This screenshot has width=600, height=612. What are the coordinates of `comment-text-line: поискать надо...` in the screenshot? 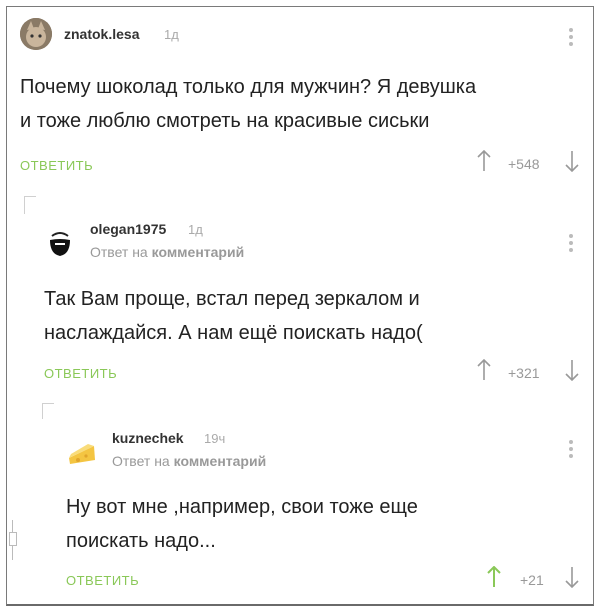 It's located at (141, 541).